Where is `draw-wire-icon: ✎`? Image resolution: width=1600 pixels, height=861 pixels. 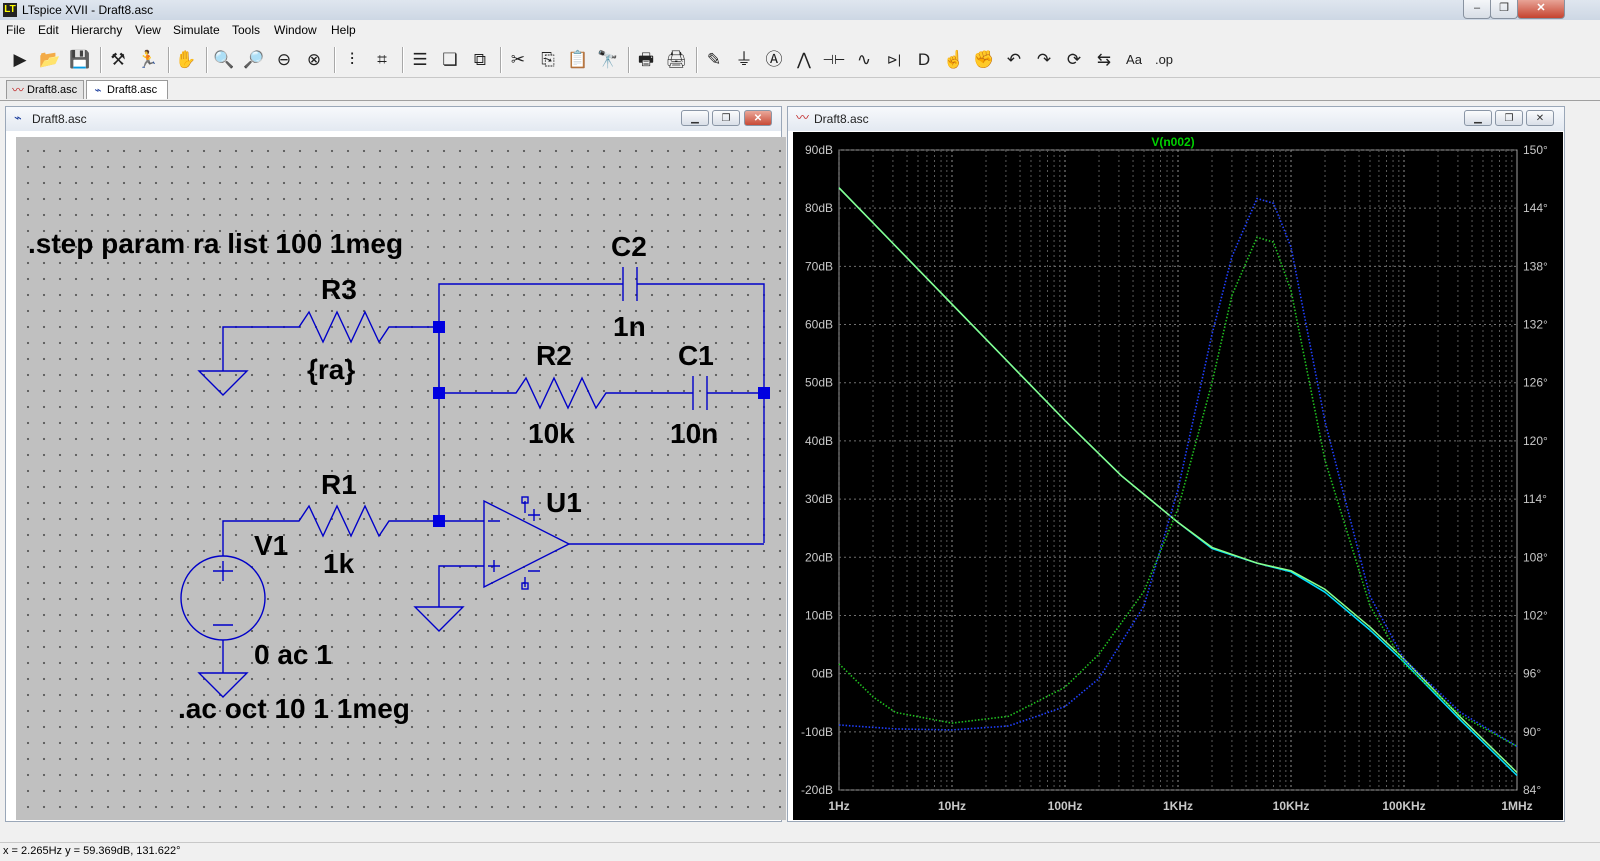
draw-wire-icon: ✎ is located at coordinates (714, 60).